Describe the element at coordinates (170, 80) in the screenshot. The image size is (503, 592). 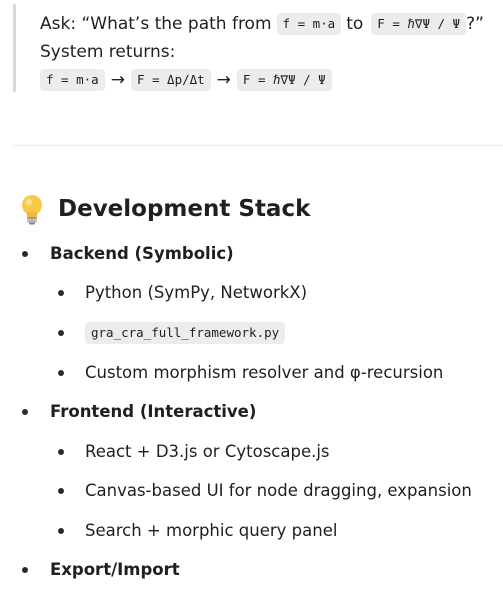
I see `inline-code: F = Δp/Δt` at that location.